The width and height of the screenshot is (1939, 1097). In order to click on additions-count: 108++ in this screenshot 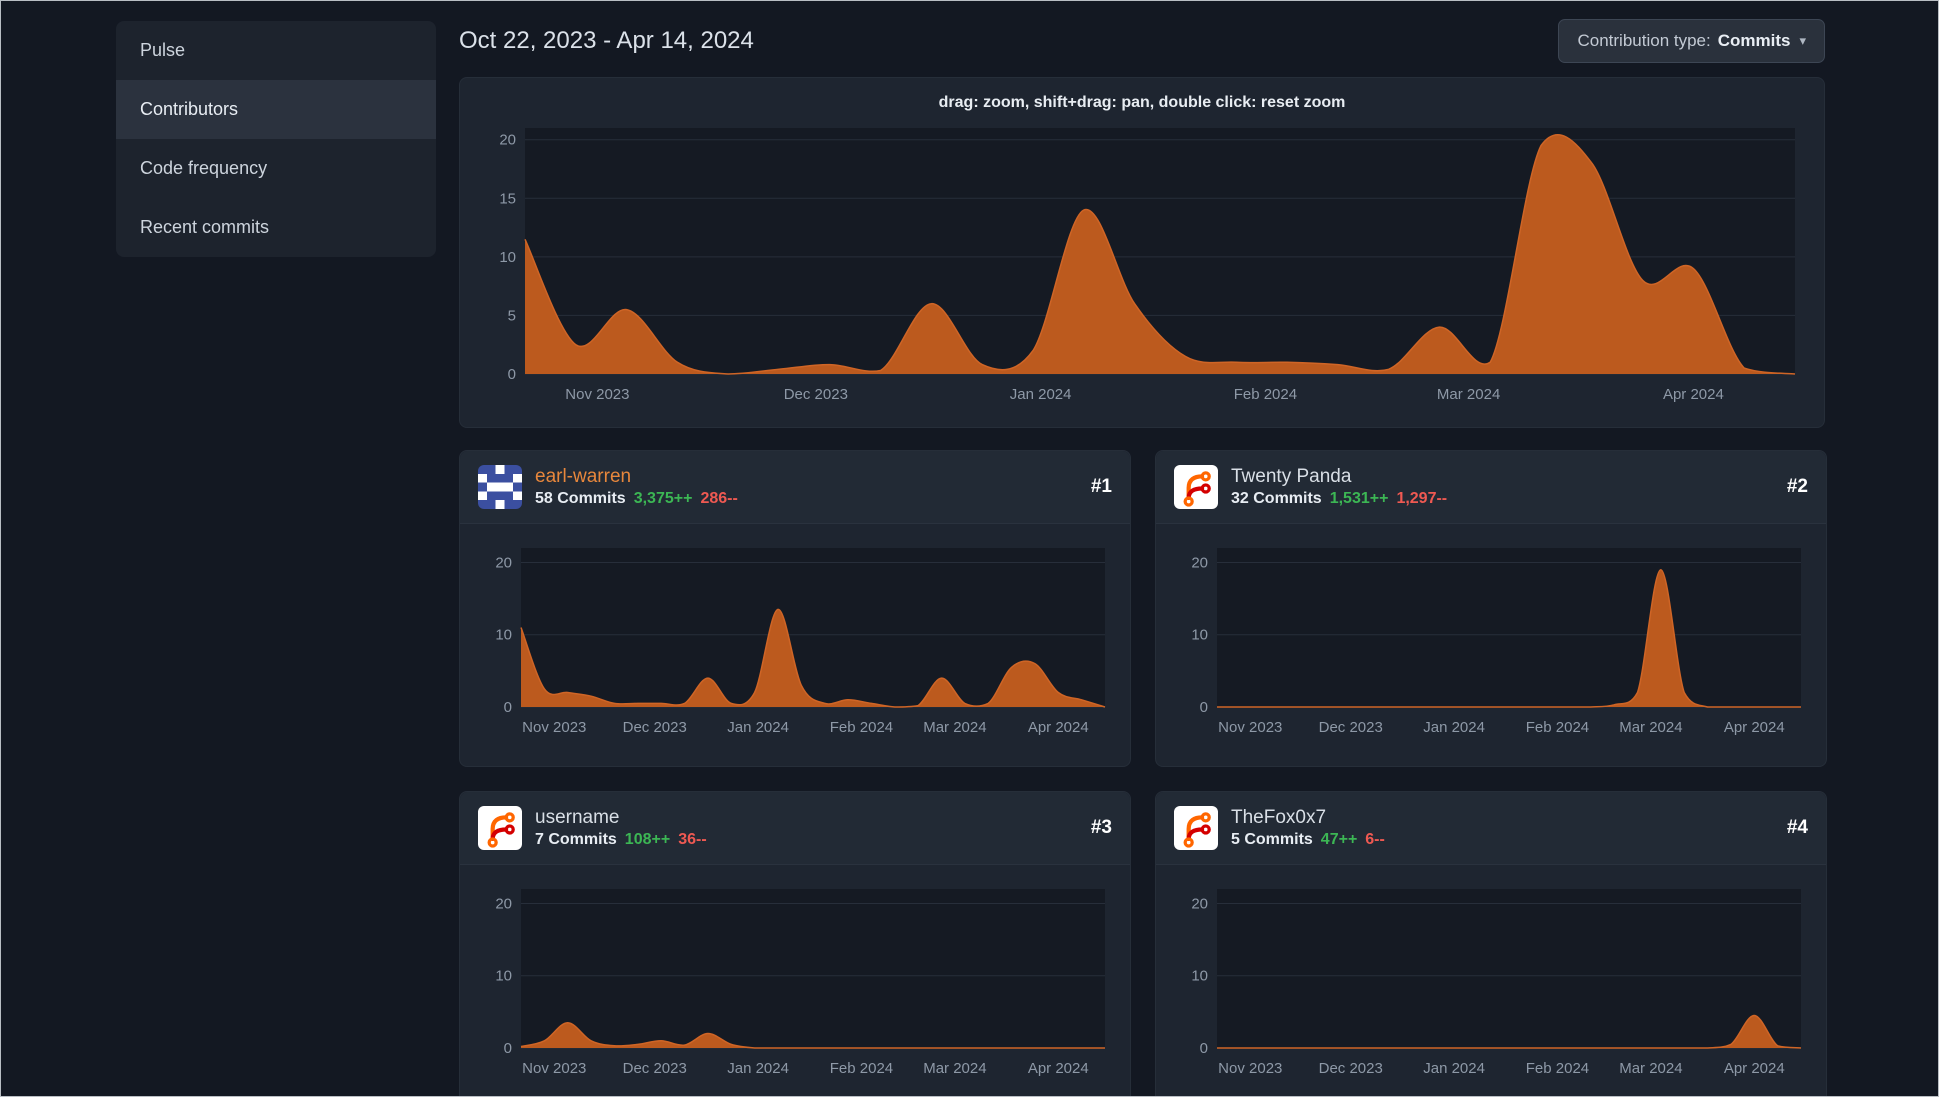, I will do `click(647, 839)`.